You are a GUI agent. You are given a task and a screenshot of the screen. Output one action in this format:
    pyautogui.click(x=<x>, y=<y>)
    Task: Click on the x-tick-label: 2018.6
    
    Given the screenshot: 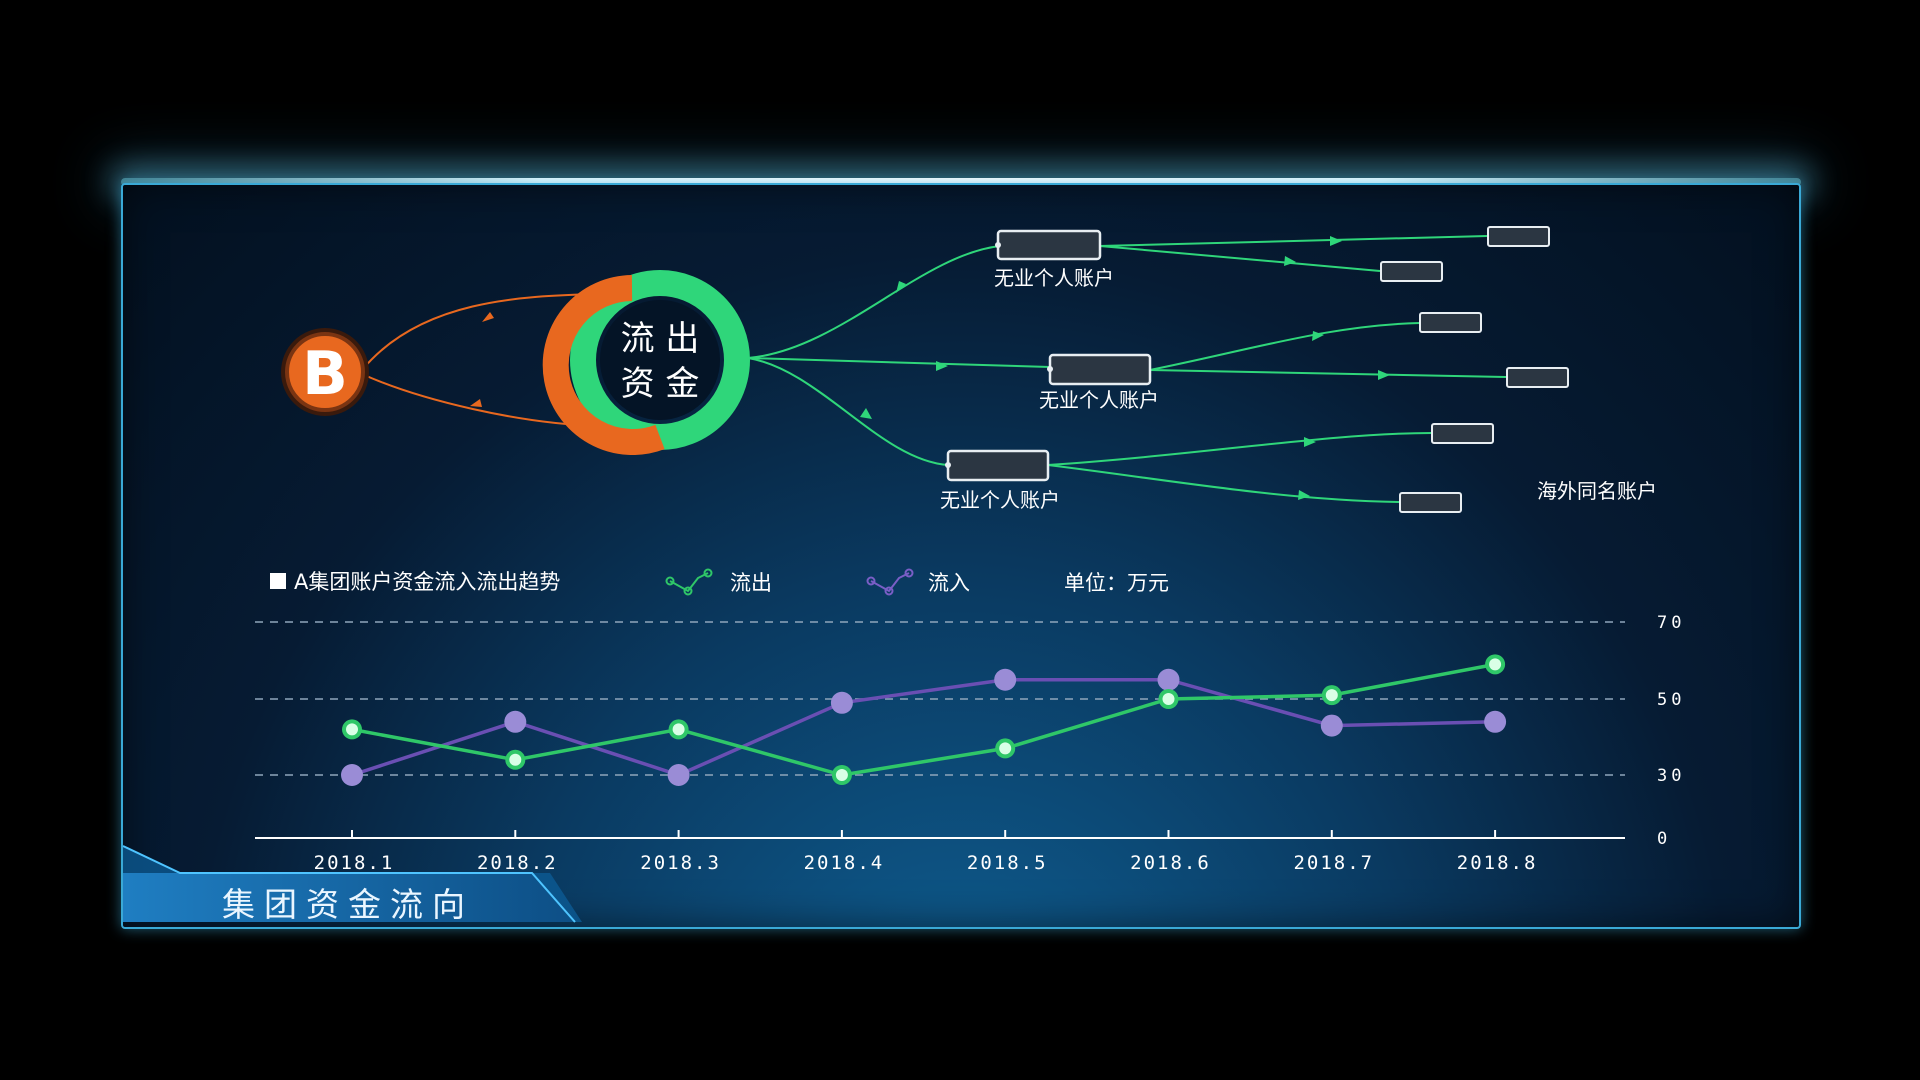 What is the action you would take?
    pyautogui.click(x=1170, y=863)
    